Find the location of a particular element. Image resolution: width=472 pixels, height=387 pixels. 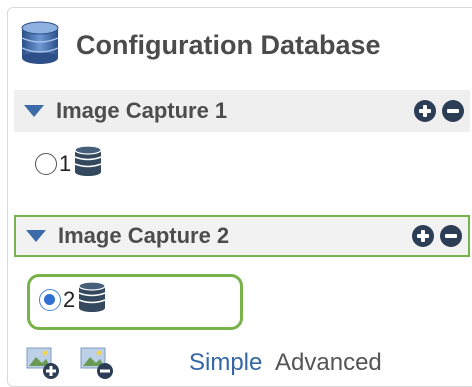

simple-link: Simple is located at coordinates (225, 362).